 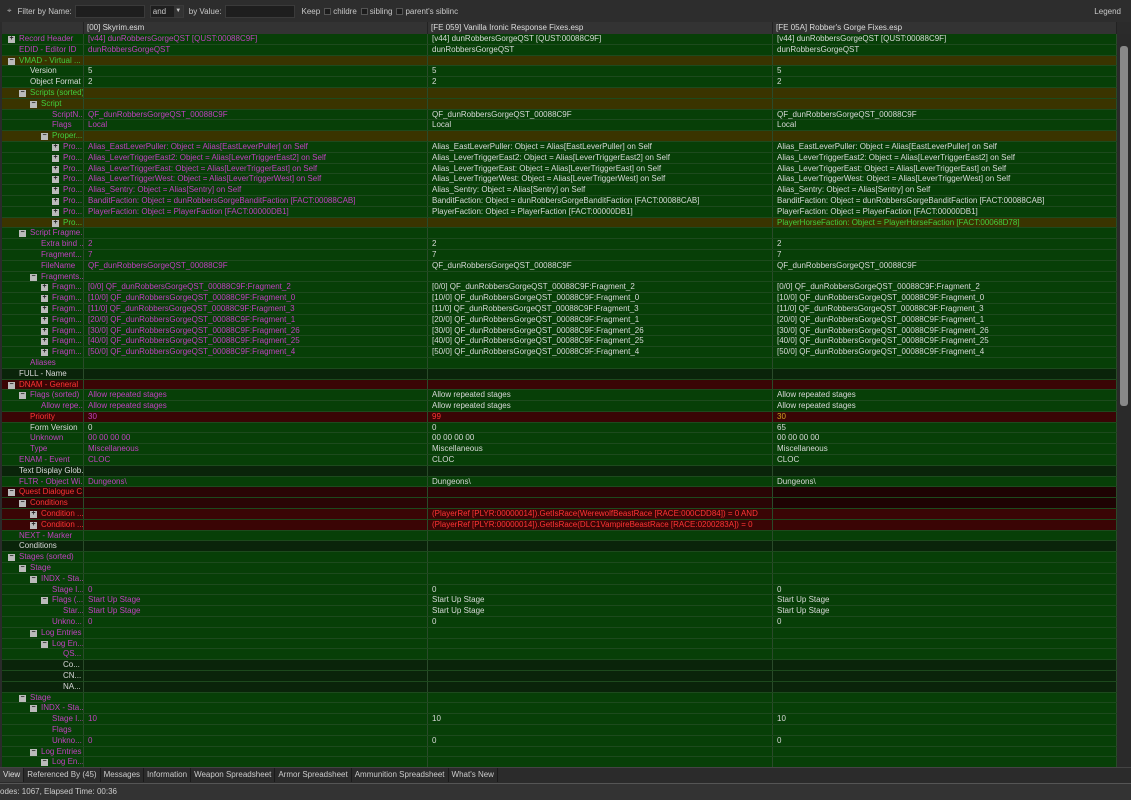 I want to click on tree-node: Priority, so click(x=43, y=416).